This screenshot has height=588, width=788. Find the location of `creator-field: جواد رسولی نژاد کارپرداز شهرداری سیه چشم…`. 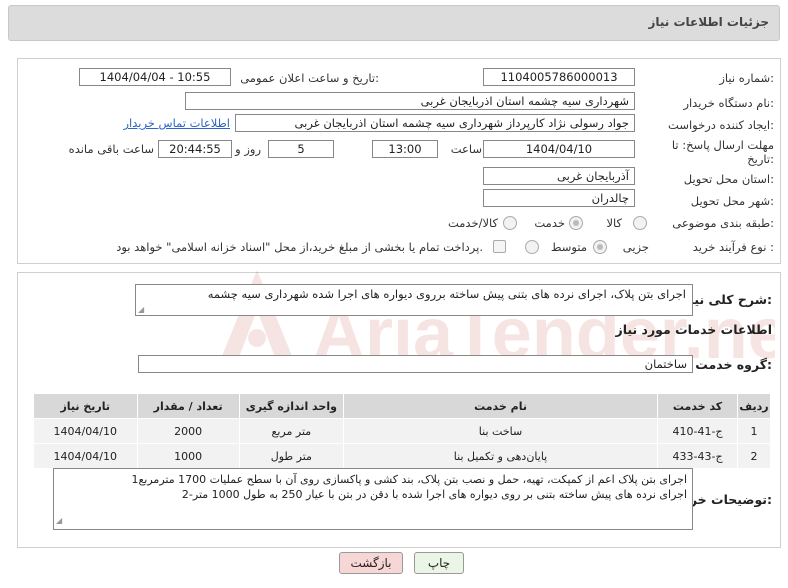

creator-field: جواد رسولی نژاد کارپرداز شهرداری سیه چشم… is located at coordinates (435, 123).